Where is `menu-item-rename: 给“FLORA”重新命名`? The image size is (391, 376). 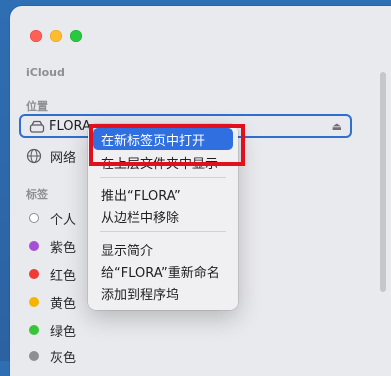
menu-item-rename: 给“FLORA”重新命名 is located at coordinates (163, 271).